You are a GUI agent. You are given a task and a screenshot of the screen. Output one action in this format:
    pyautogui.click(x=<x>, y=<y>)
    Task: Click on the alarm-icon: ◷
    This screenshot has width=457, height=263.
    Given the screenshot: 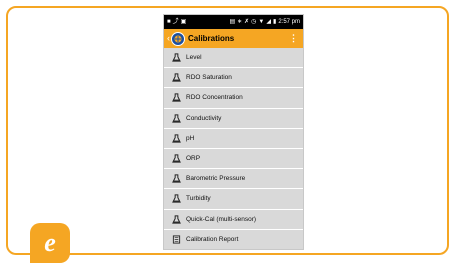 What is the action you would take?
    pyautogui.click(x=254, y=22)
    